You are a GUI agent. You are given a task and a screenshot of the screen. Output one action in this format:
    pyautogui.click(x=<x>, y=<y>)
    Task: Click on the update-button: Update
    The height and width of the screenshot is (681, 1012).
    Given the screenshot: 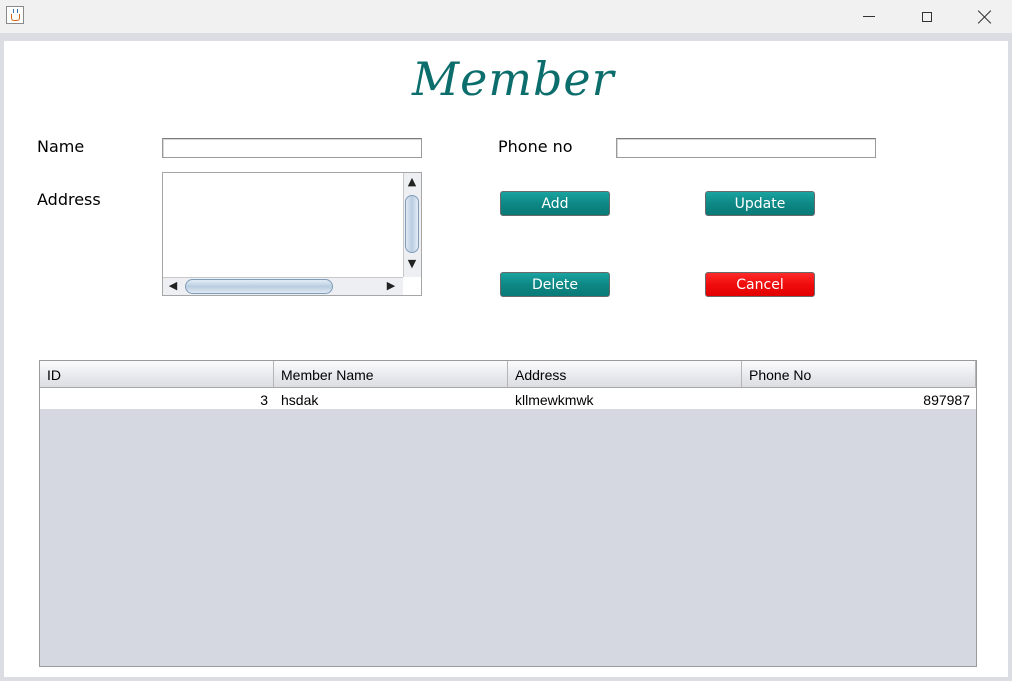 What is the action you would take?
    pyautogui.click(x=760, y=203)
    